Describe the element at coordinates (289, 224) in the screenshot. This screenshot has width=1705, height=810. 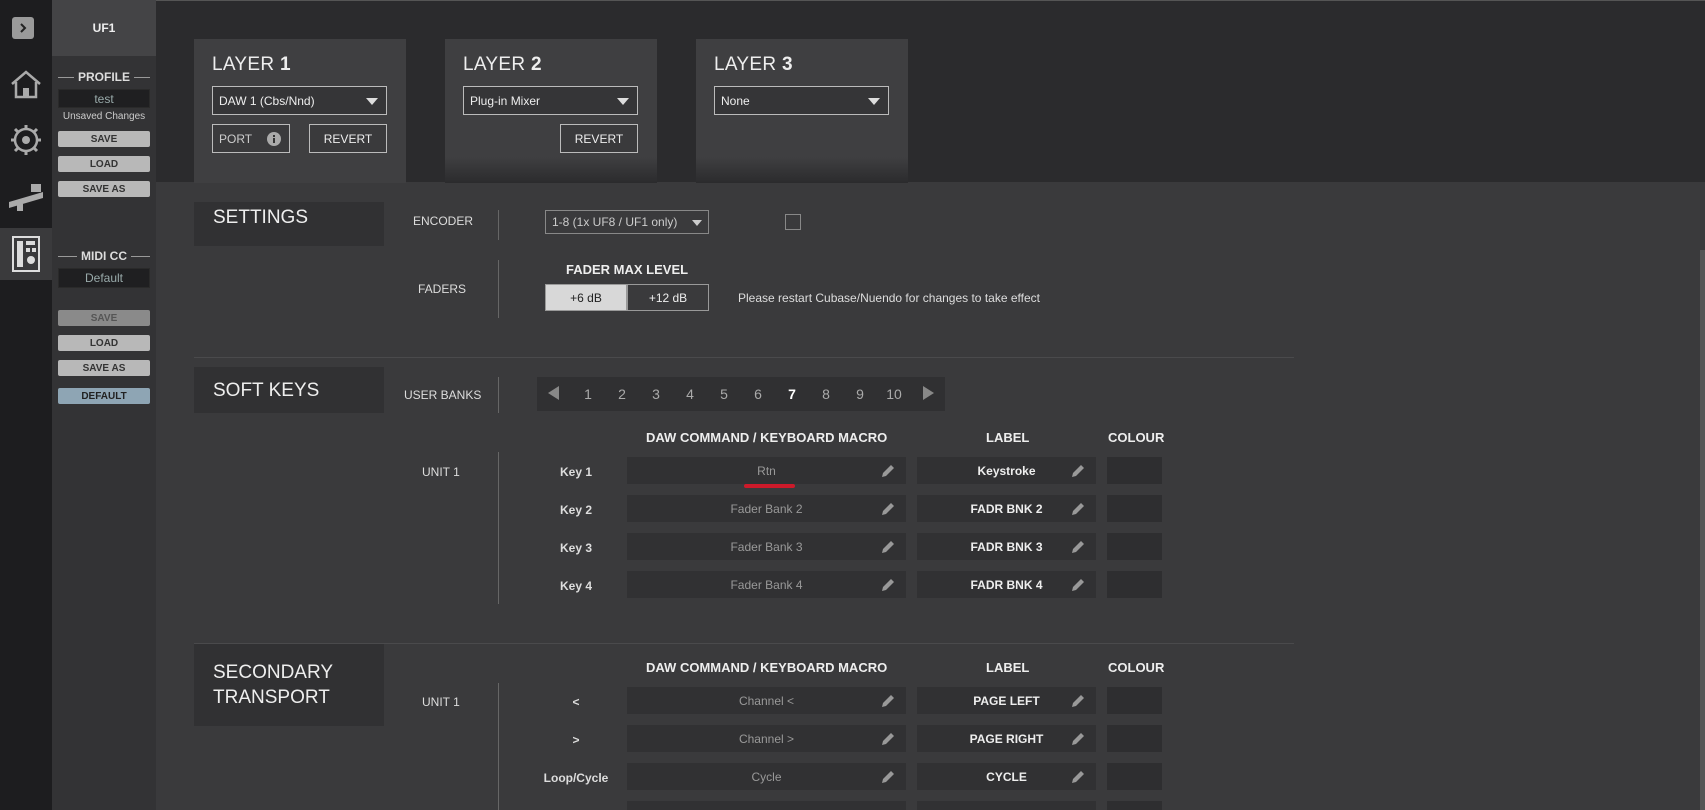
I see `settings-section-title: SETTINGS` at that location.